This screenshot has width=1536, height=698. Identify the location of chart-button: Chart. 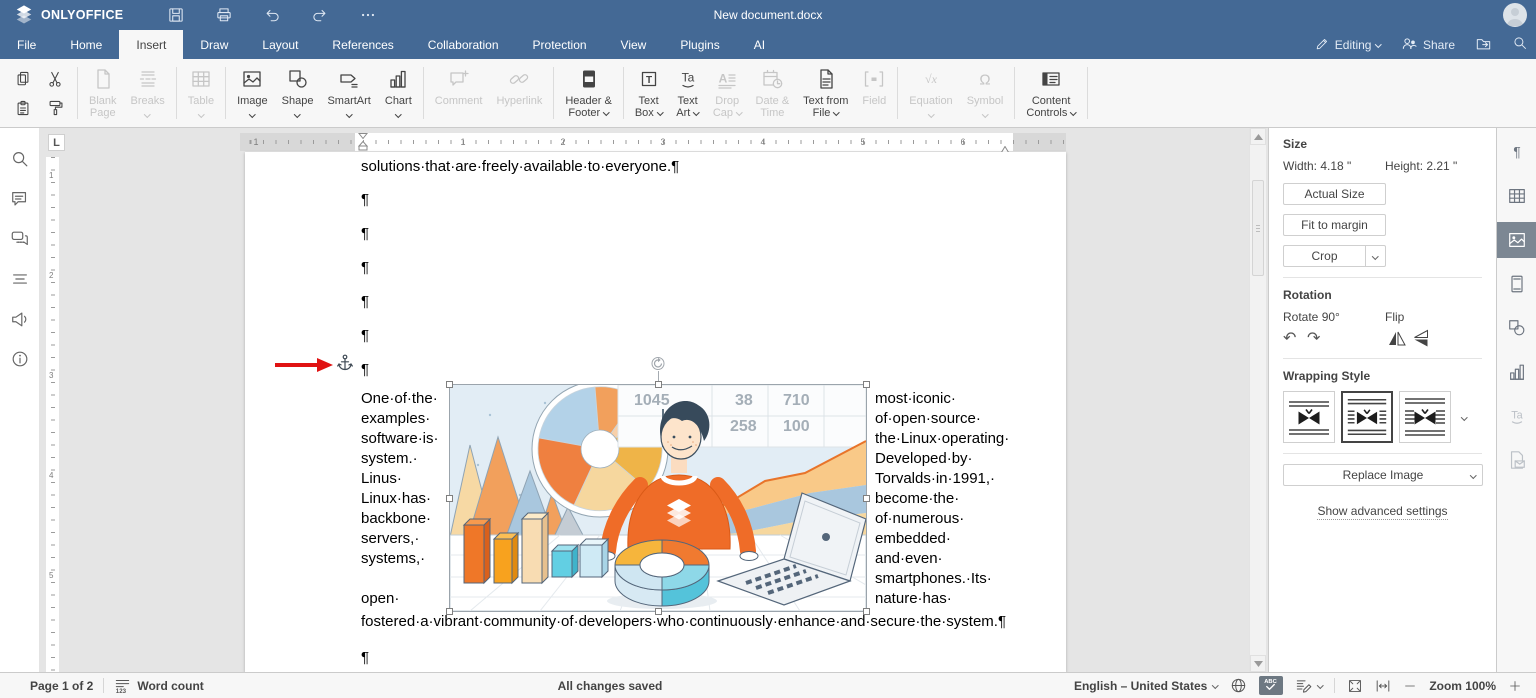
(398, 91).